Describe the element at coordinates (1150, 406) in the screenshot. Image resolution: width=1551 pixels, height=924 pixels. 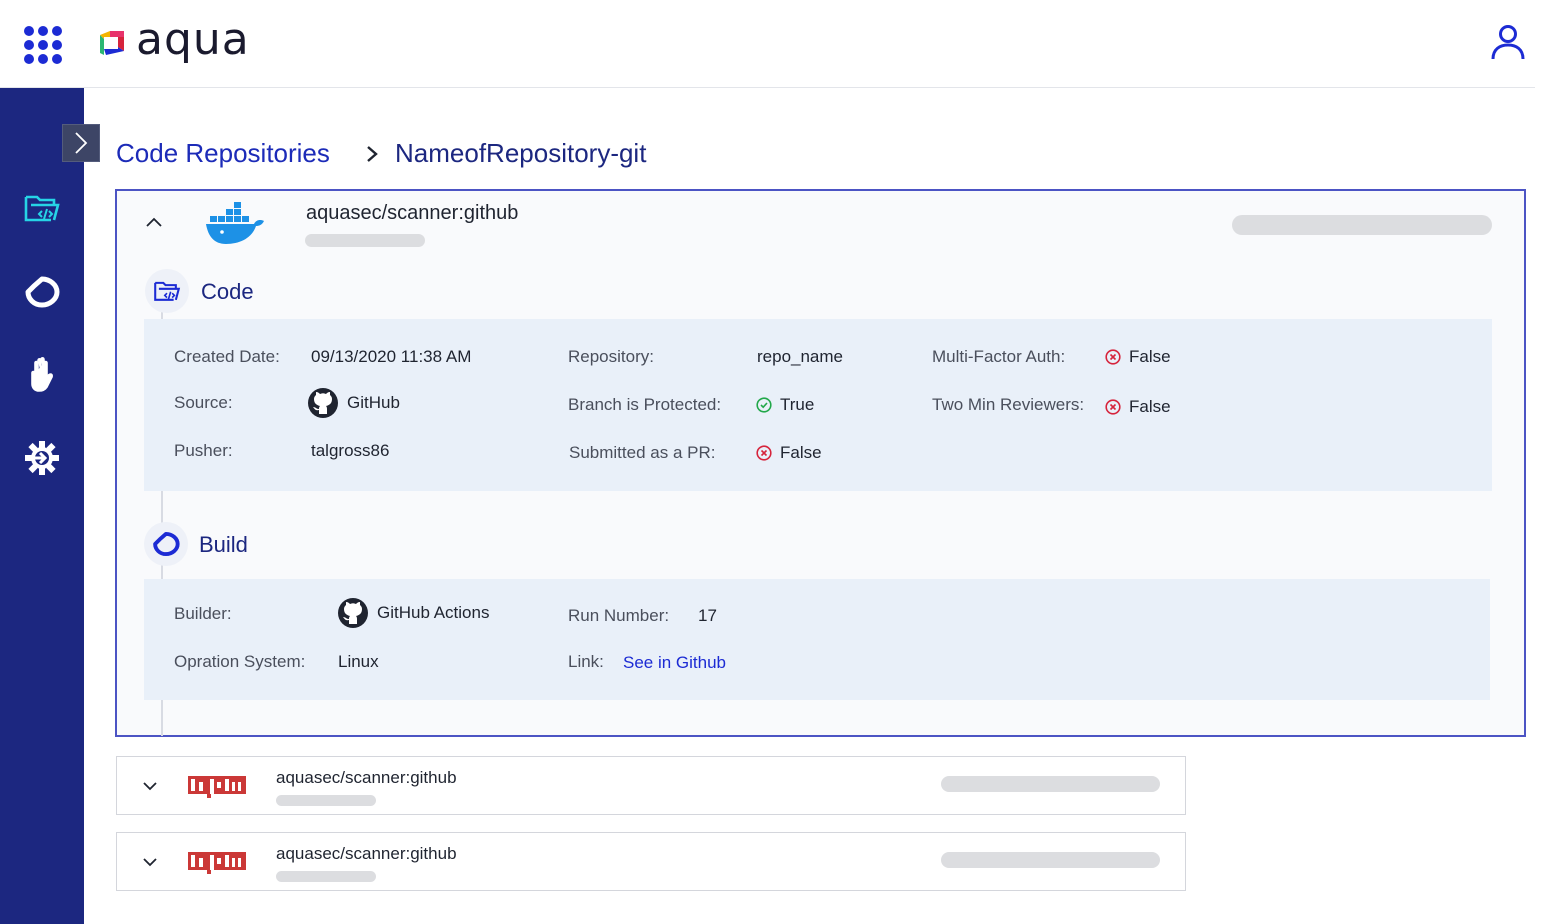
I see `two-min-reviewers-value: False` at that location.